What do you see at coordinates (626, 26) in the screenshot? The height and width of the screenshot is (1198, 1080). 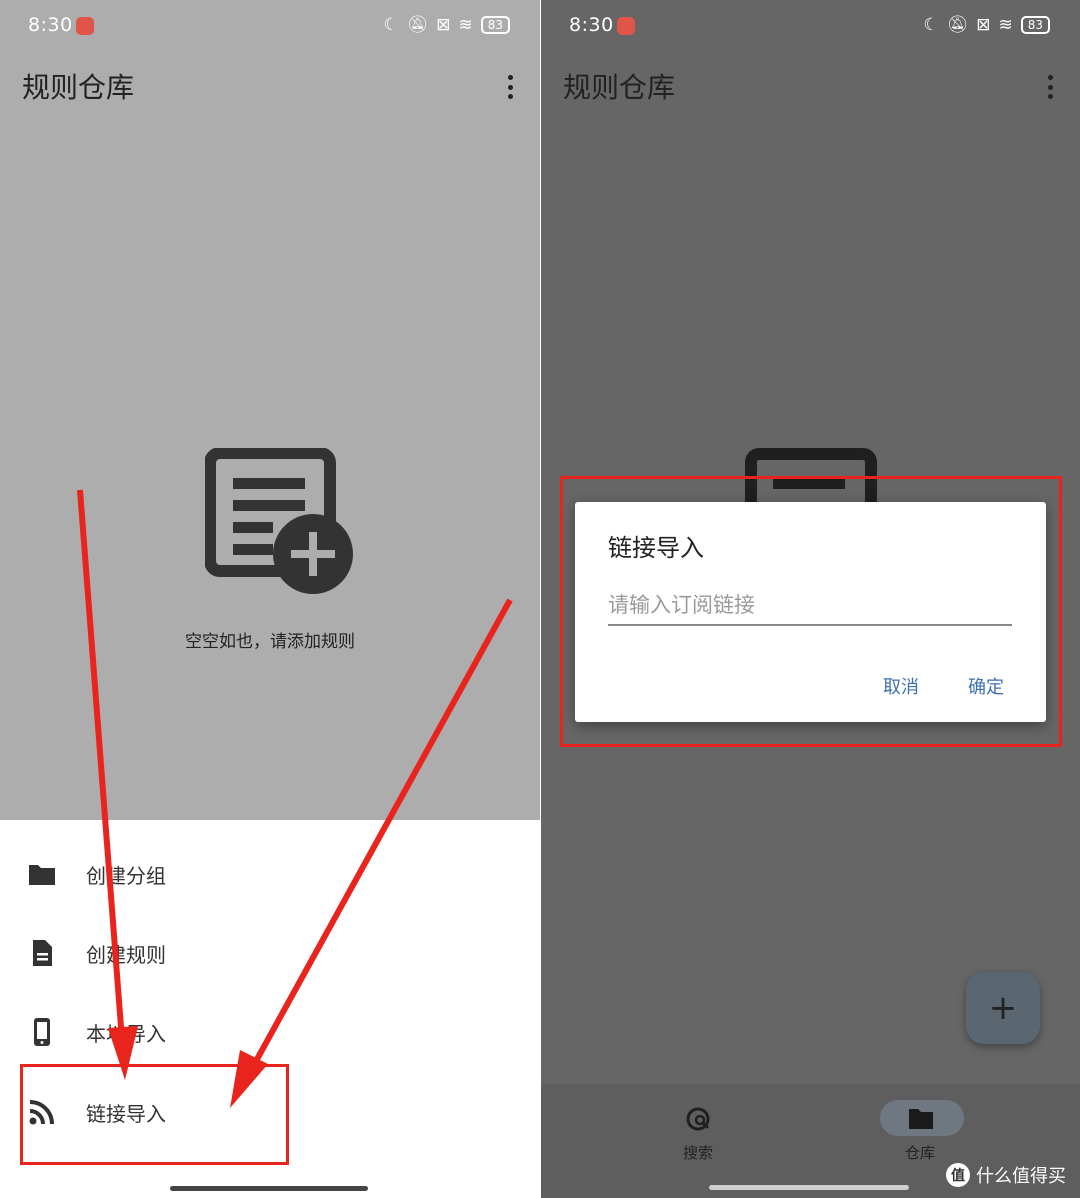 I see `notification-app-icon` at bounding box center [626, 26].